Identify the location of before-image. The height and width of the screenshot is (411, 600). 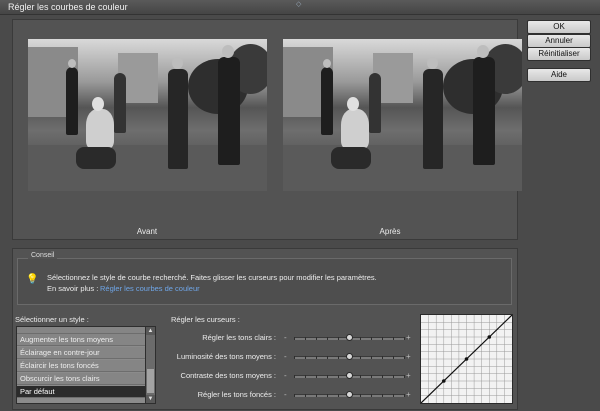
(147, 115).